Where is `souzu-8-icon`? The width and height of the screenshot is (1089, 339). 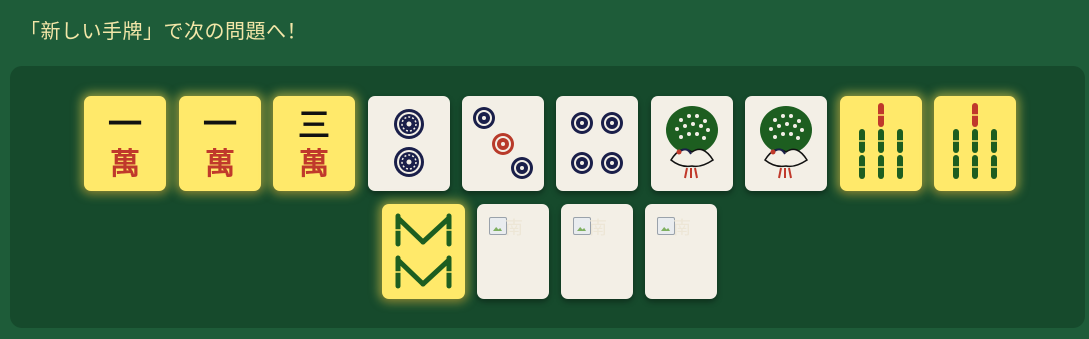 souzu-8-icon is located at coordinates (423, 251).